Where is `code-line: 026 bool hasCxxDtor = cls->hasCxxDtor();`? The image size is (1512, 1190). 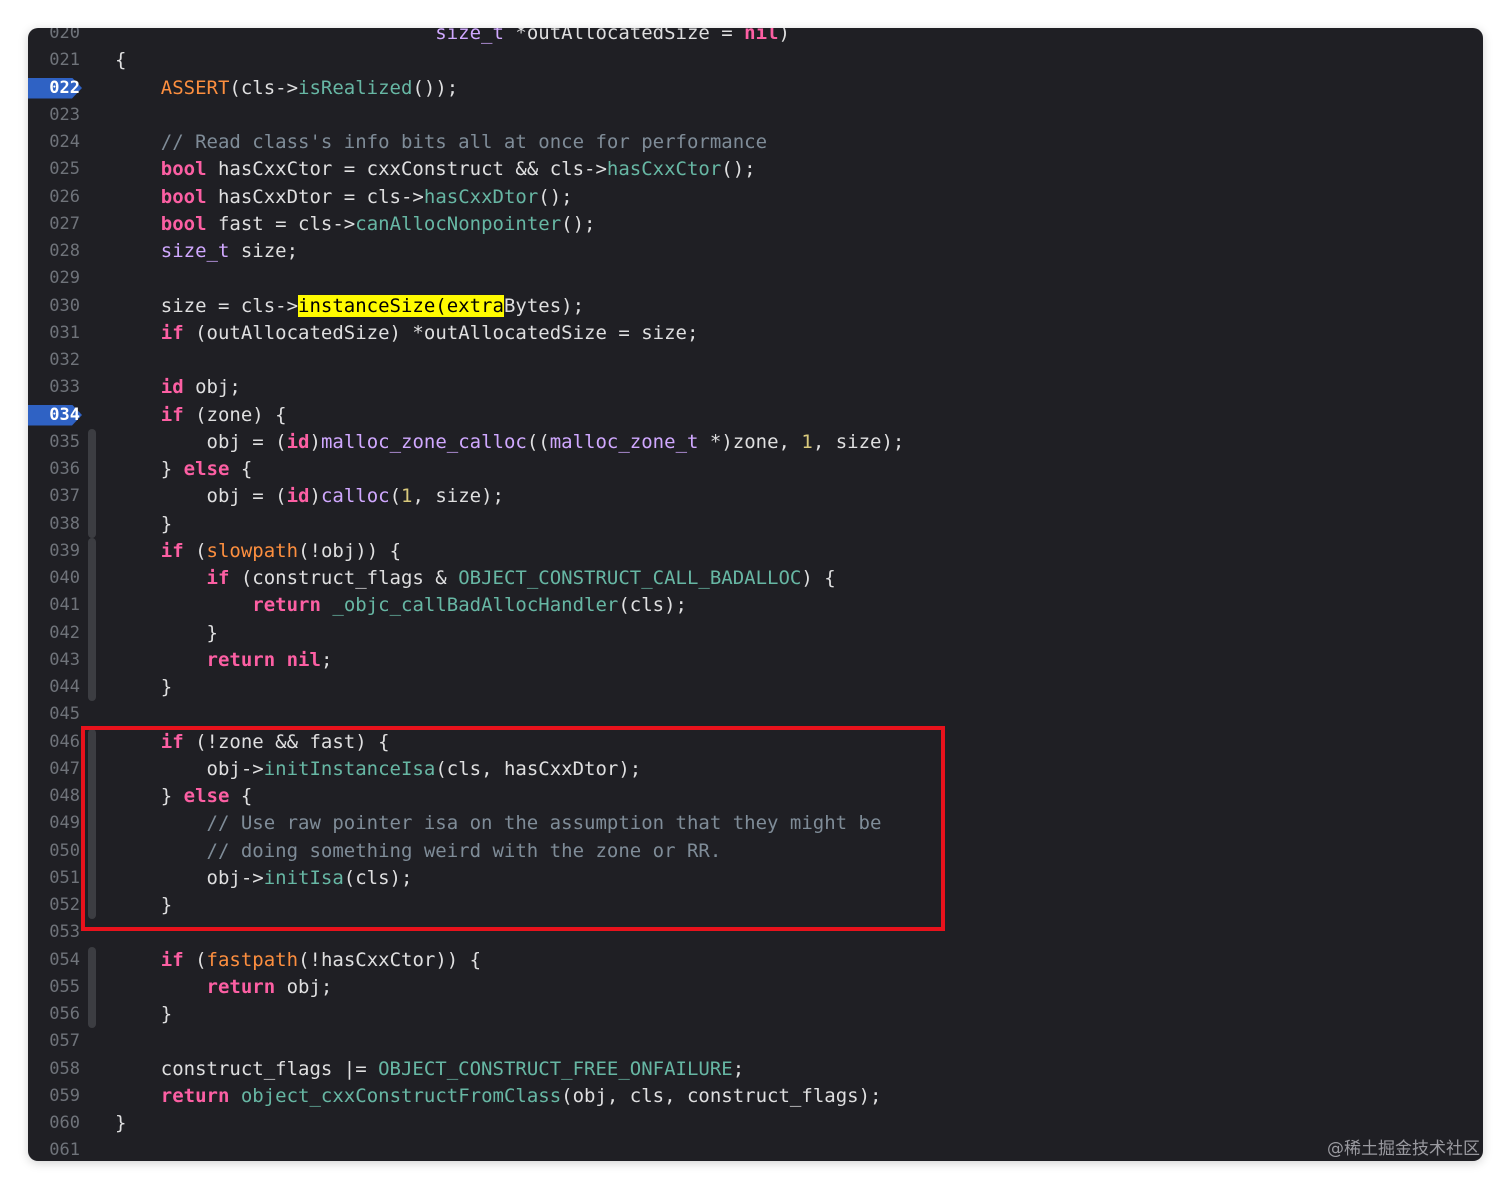 code-line: 026 bool hasCxxDtor = cls->hasCxxDtor(); is located at coordinates (755, 197).